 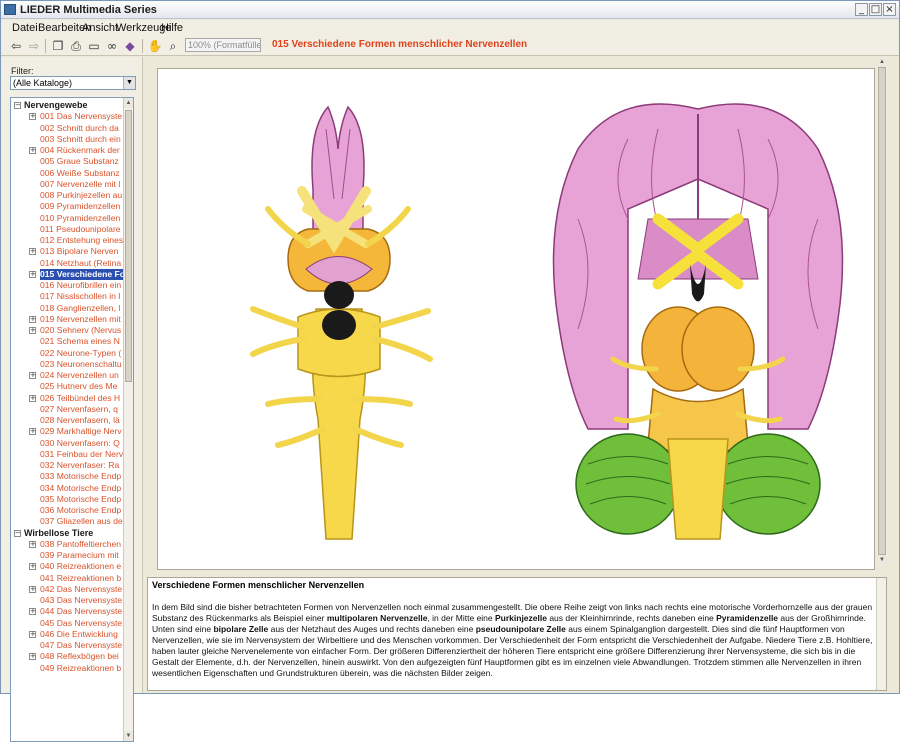 I want to click on back-arrow-icon: ⇦, so click(x=16, y=46).